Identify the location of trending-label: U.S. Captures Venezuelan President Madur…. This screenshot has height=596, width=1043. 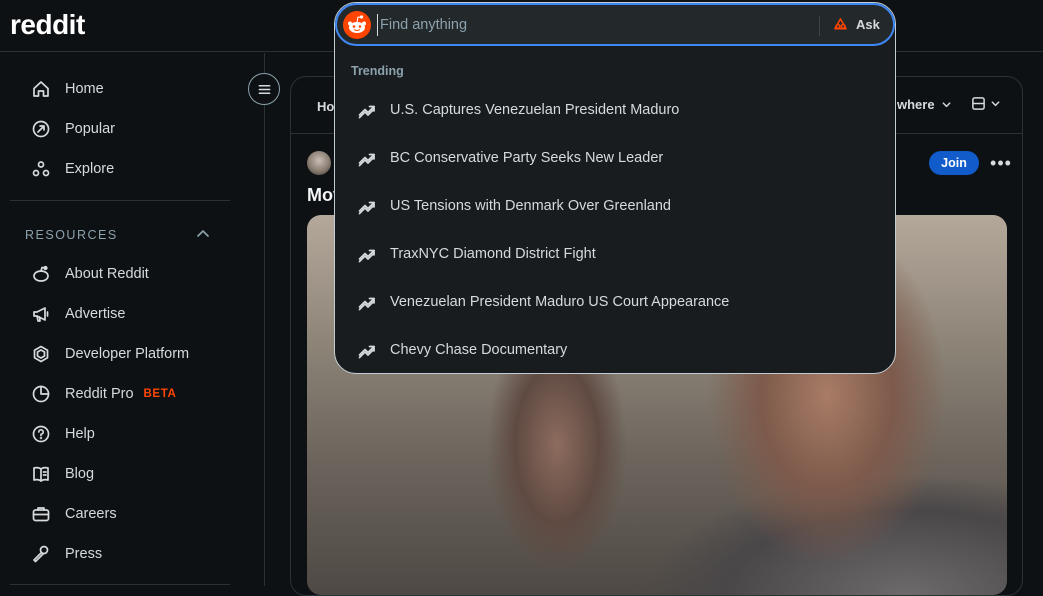
(535, 110).